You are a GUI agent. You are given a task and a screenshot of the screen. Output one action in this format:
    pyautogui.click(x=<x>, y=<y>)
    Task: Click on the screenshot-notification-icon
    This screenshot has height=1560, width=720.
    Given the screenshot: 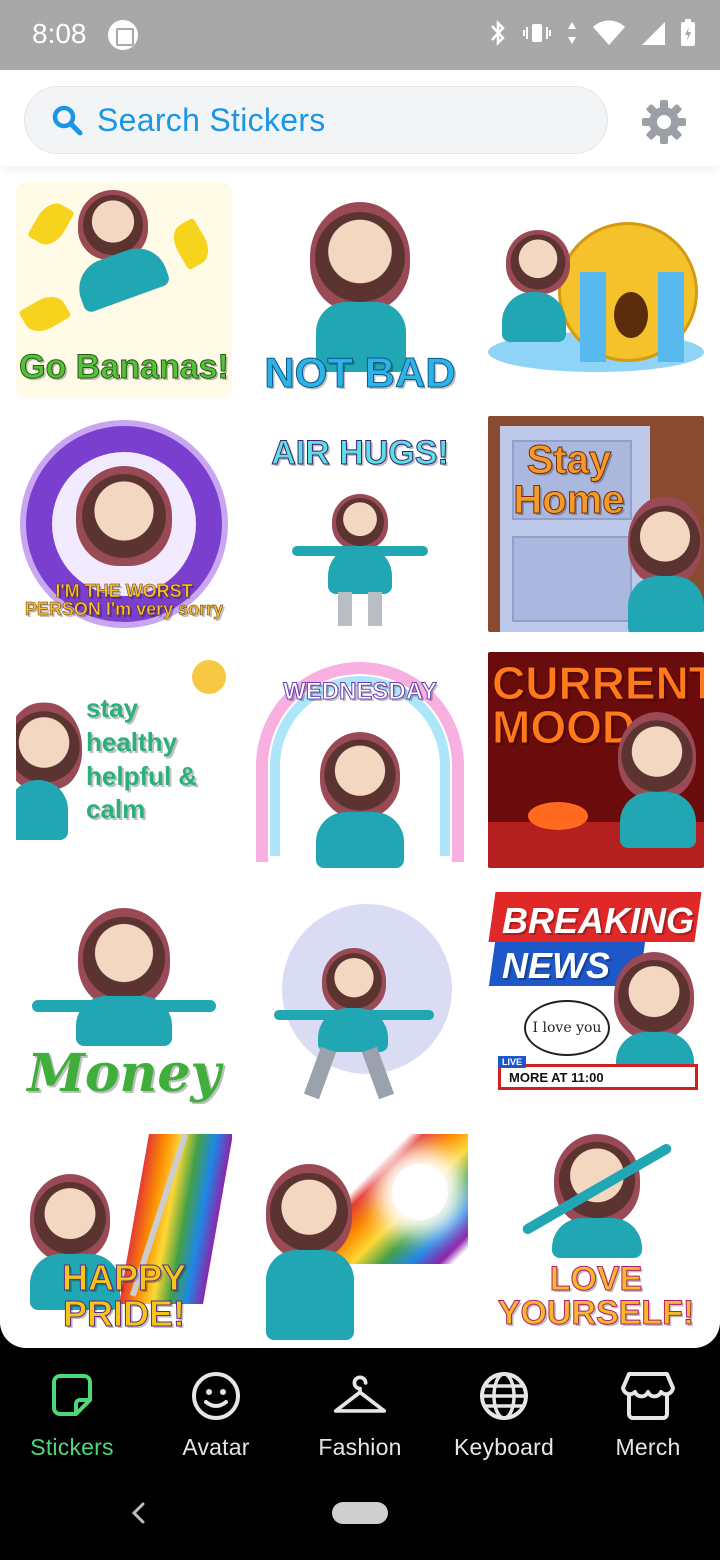 What is the action you would take?
    pyautogui.click(x=123, y=35)
    